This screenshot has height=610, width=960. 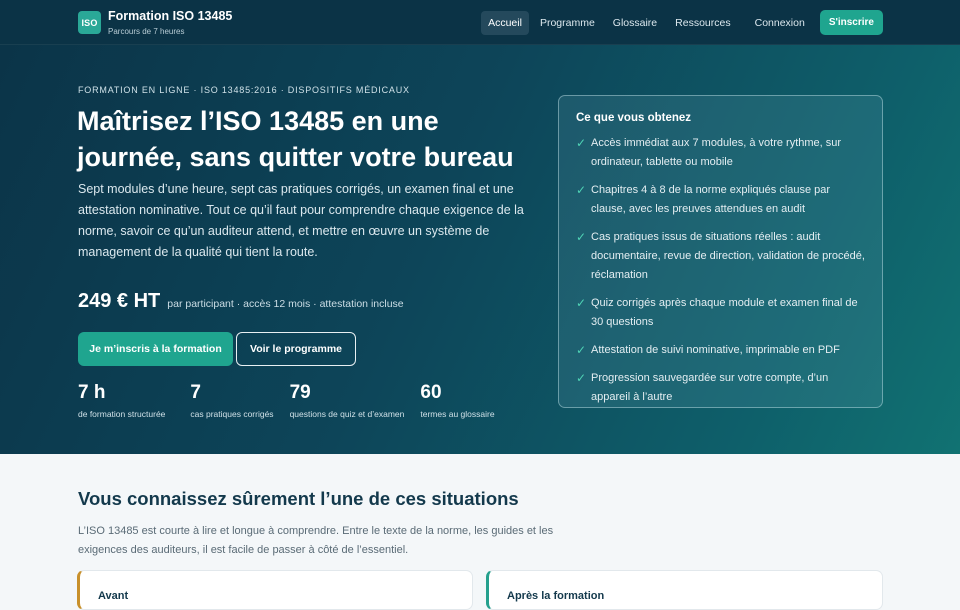 I want to click on brand-logo: ISO, so click(x=89, y=23).